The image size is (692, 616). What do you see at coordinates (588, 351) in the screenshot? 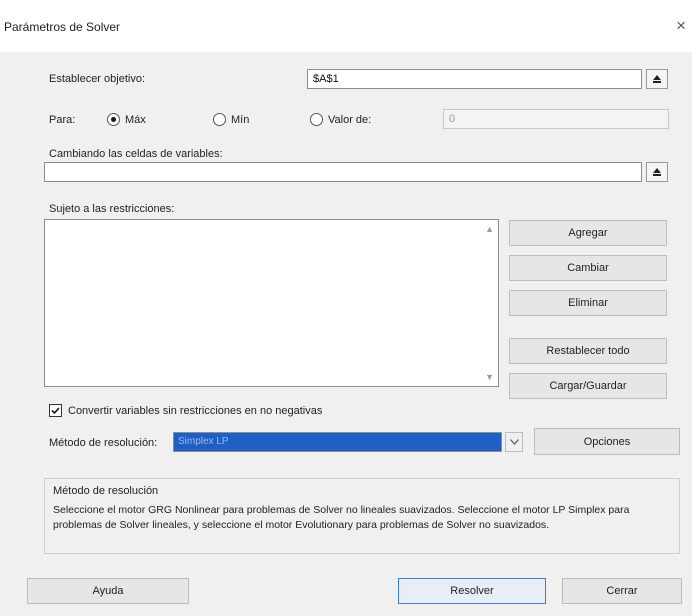
I see `restablecer-button: Restablecer todo` at bounding box center [588, 351].